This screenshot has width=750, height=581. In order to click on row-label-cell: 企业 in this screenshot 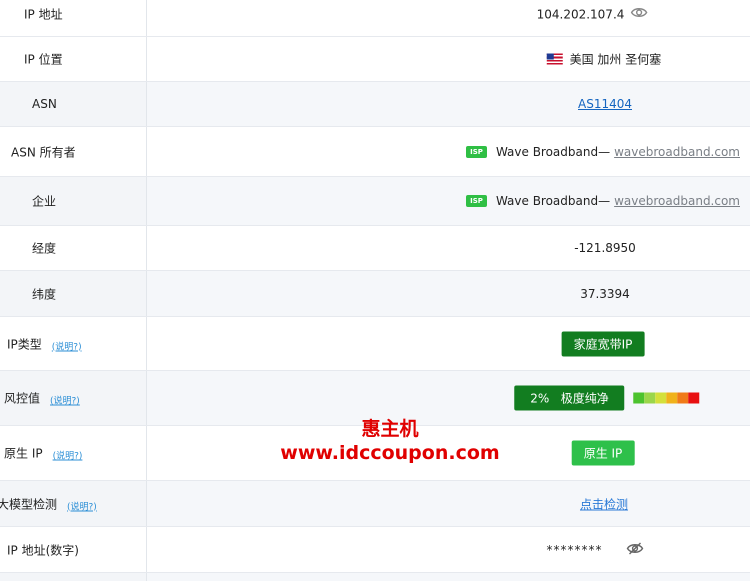, I will do `click(73, 201)`.